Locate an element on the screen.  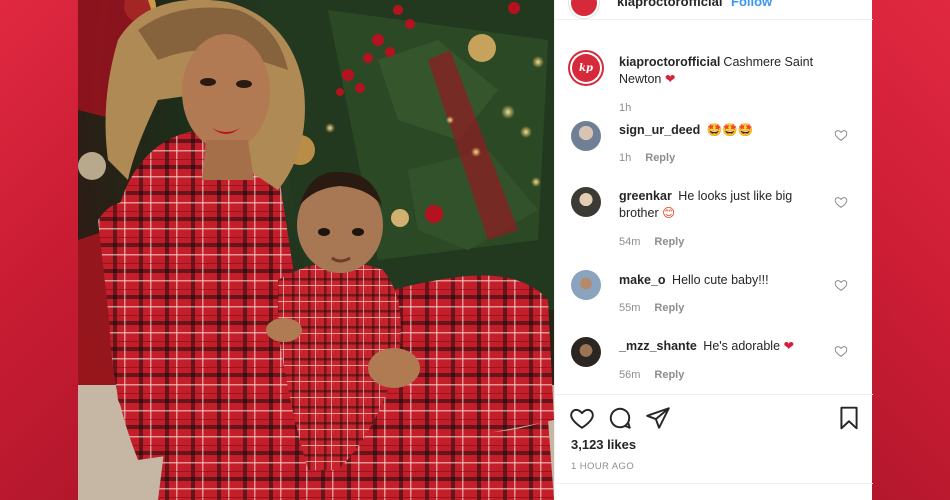
kp-logo: kp is located at coordinates (586, 68).